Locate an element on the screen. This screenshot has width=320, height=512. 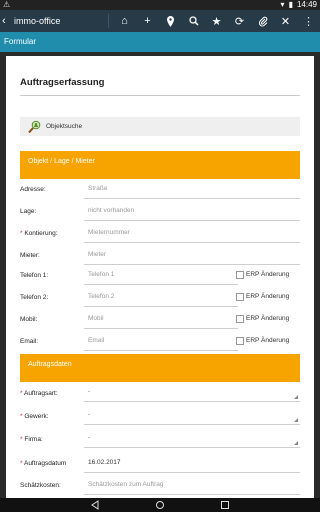
form-title: Auftragserfassung is located at coordinates (62, 82).